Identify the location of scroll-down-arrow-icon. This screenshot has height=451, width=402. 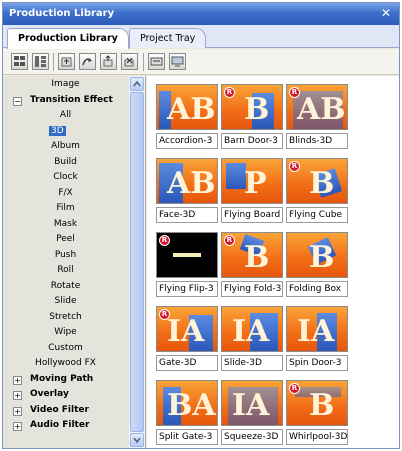
(137, 440).